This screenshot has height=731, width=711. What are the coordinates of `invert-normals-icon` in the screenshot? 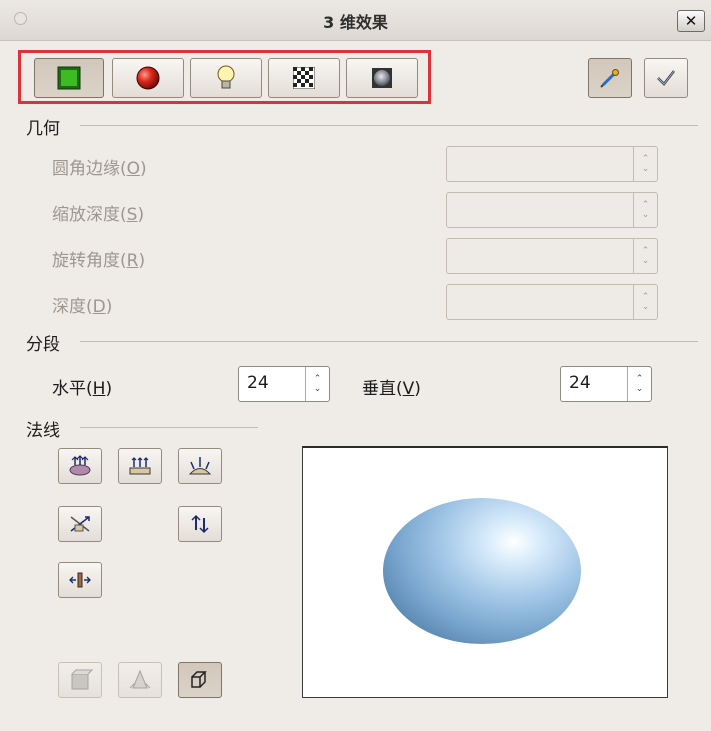 It's located at (80, 524).